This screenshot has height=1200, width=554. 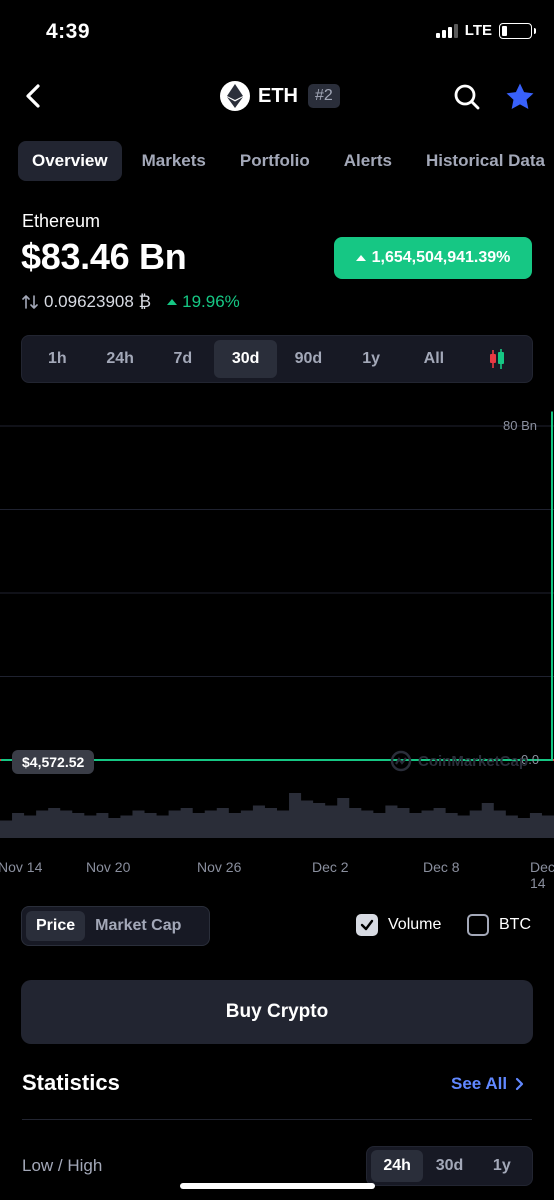 I want to click on toggle-market-cap: Market Cap, so click(x=138, y=926).